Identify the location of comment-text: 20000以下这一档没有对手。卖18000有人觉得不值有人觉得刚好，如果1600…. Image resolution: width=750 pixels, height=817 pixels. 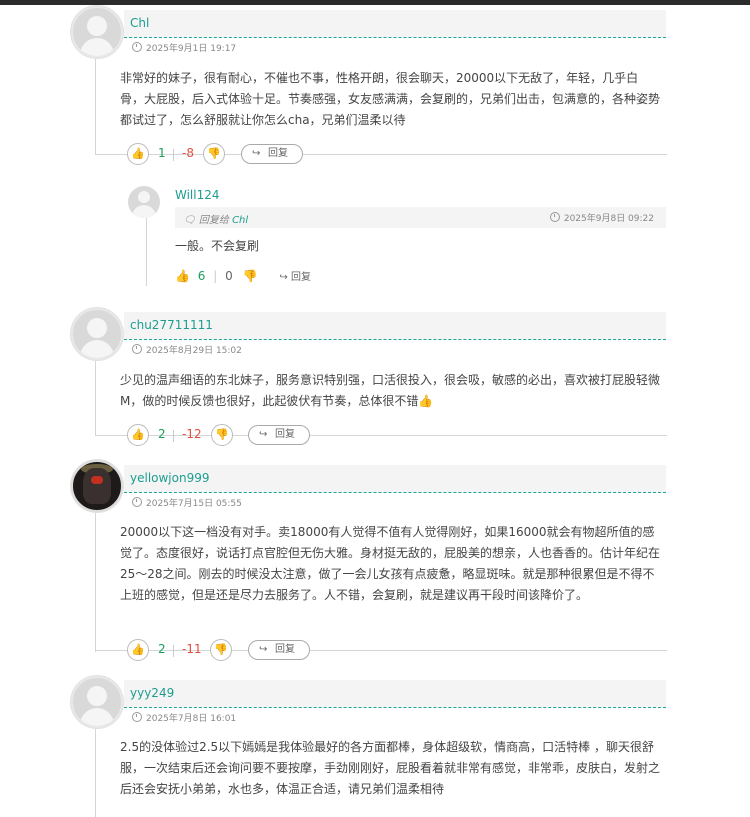
(390, 563).